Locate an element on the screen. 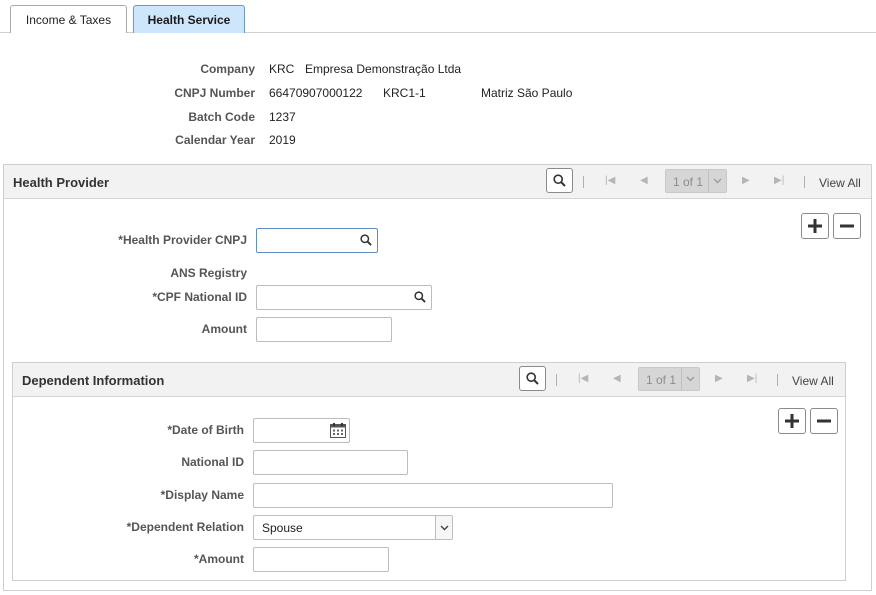 The height and width of the screenshot is (595, 876). add-dependent-button is located at coordinates (792, 421).